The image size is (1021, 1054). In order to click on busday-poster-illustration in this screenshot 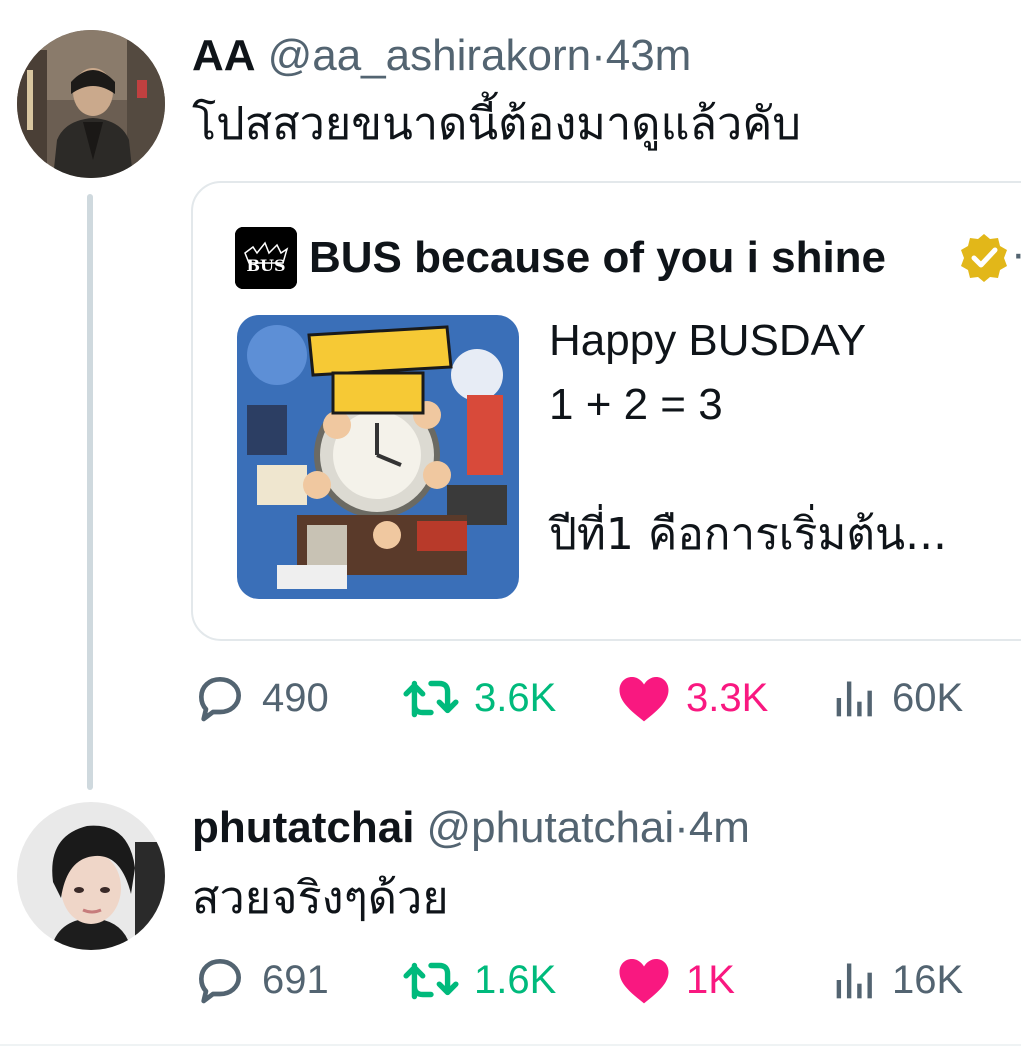, I will do `click(378, 457)`.